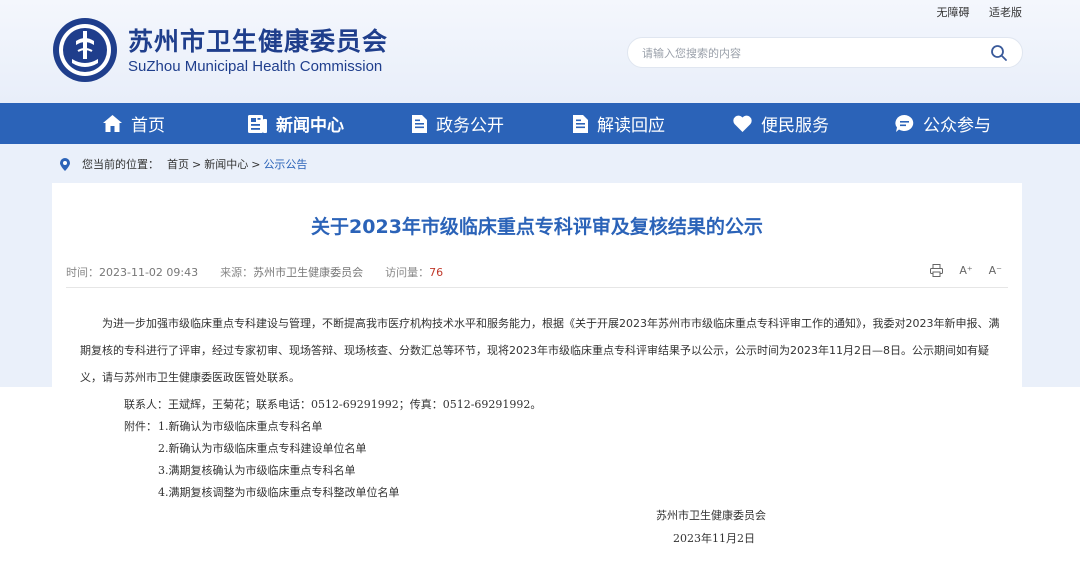 The width and height of the screenshot is (1080, 565). What do you see at coordinates (937, 270) in the screenshot?
I see `print-icon` at bounding box center [937, 270].